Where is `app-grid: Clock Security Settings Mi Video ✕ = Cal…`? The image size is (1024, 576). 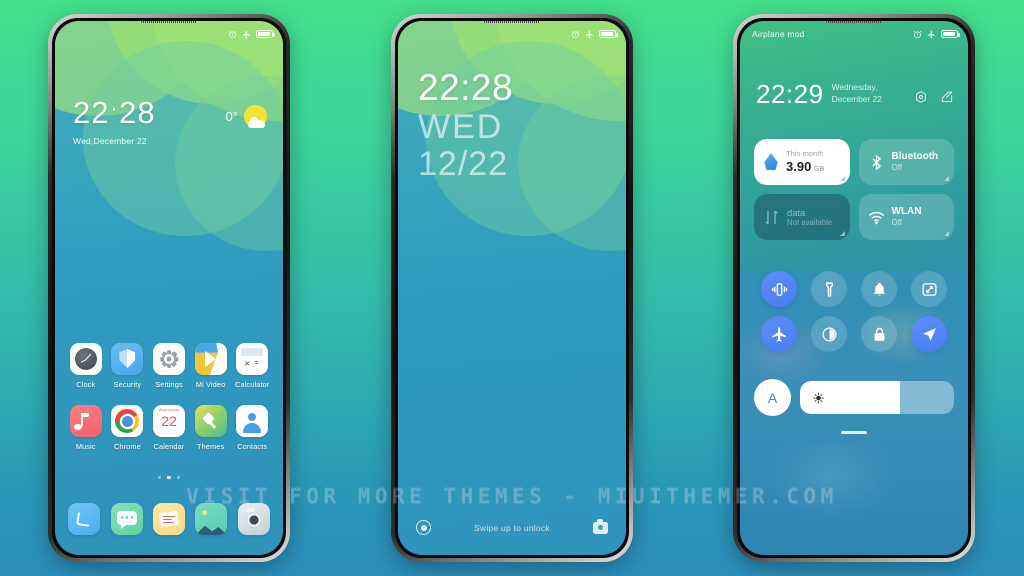
app-grid: Clock Security Settings Mi Video ✕ = Cal… is located at coordinates (169, 397).